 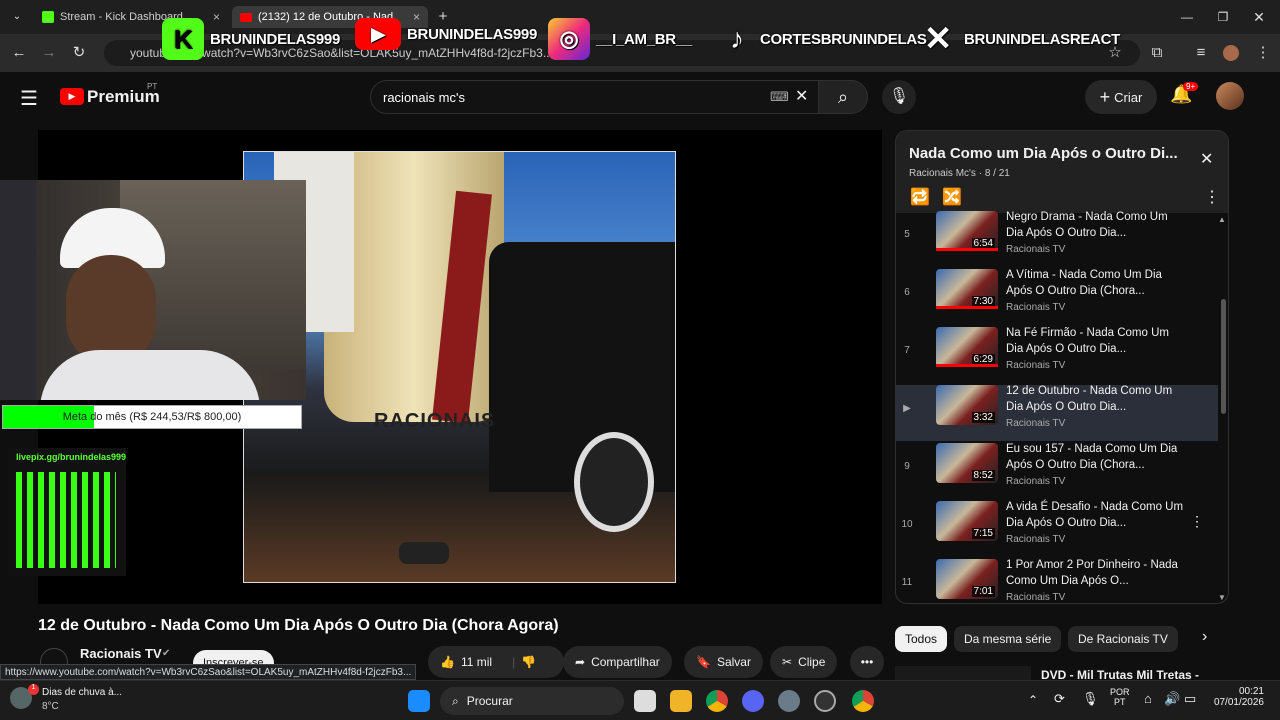 What do you see at coordinates (863, 701) in the screenshot?
I see `chrome-active-icon` at bounding box center [863, 701].